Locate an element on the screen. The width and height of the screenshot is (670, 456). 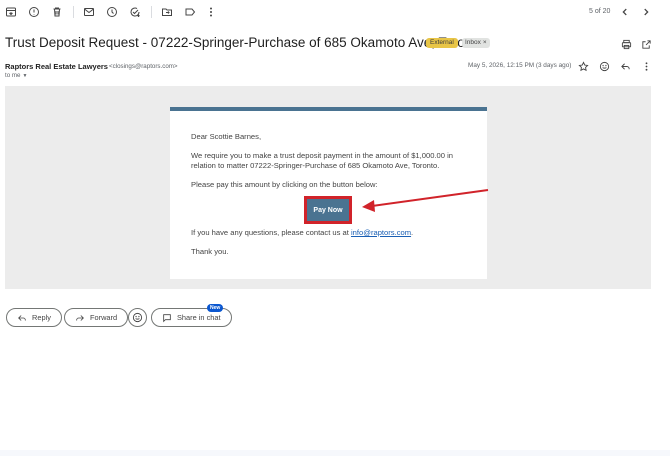
chevron-right-icon is located at coordinates (646, 12).